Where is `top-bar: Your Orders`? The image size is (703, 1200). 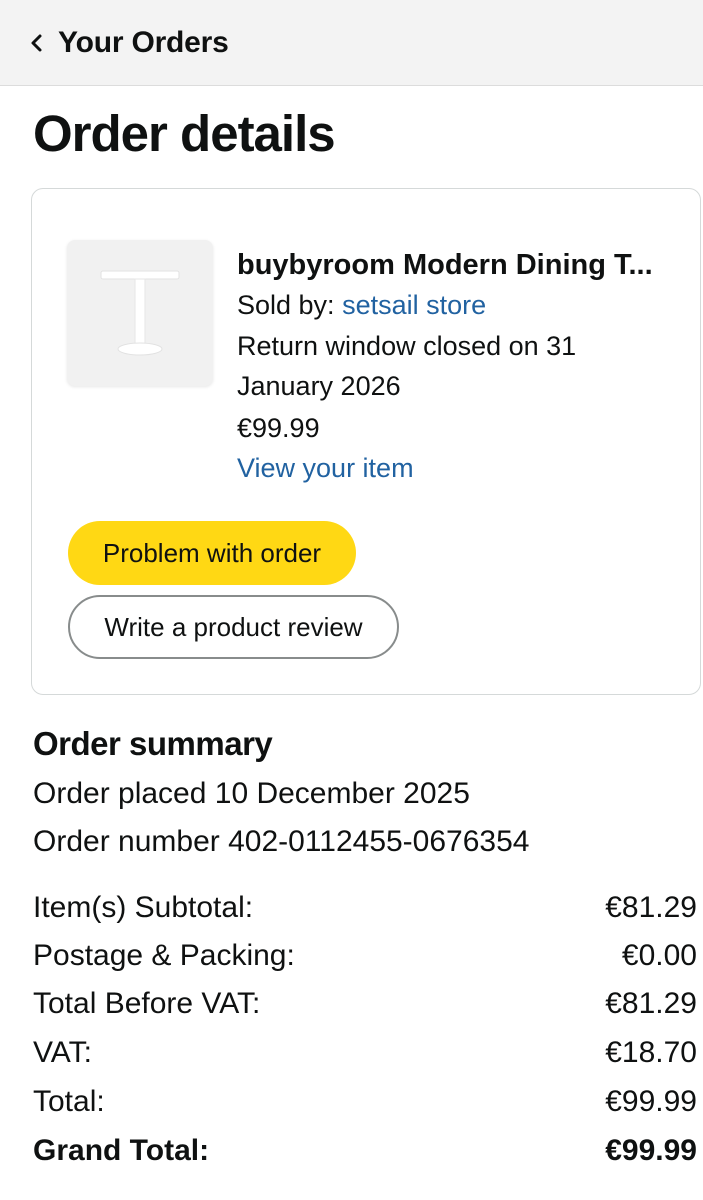 top-bar: Your Orders is located at coordinates (351, 43).